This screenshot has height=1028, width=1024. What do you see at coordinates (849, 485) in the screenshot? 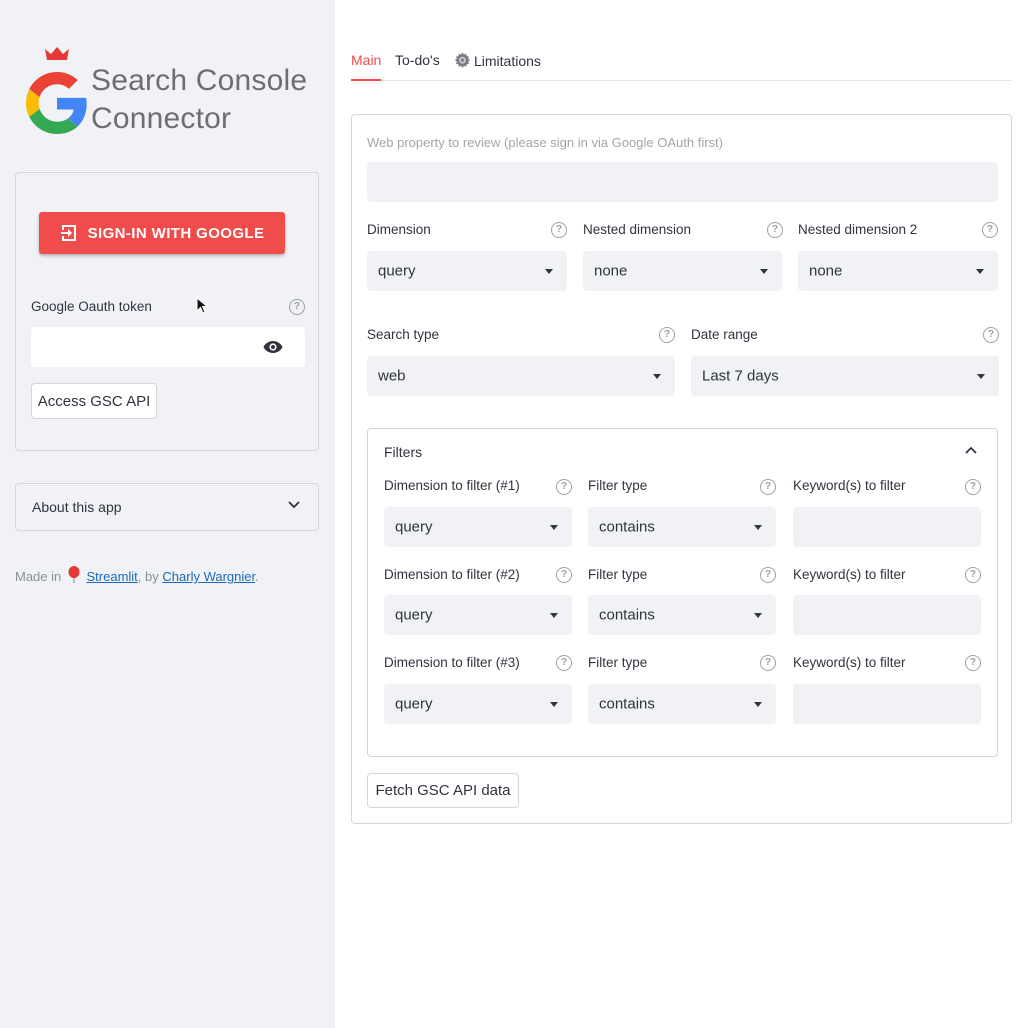
I see `filter-1-keyword-label: Keyword(s) to filter` at bounding box center [849, 485].